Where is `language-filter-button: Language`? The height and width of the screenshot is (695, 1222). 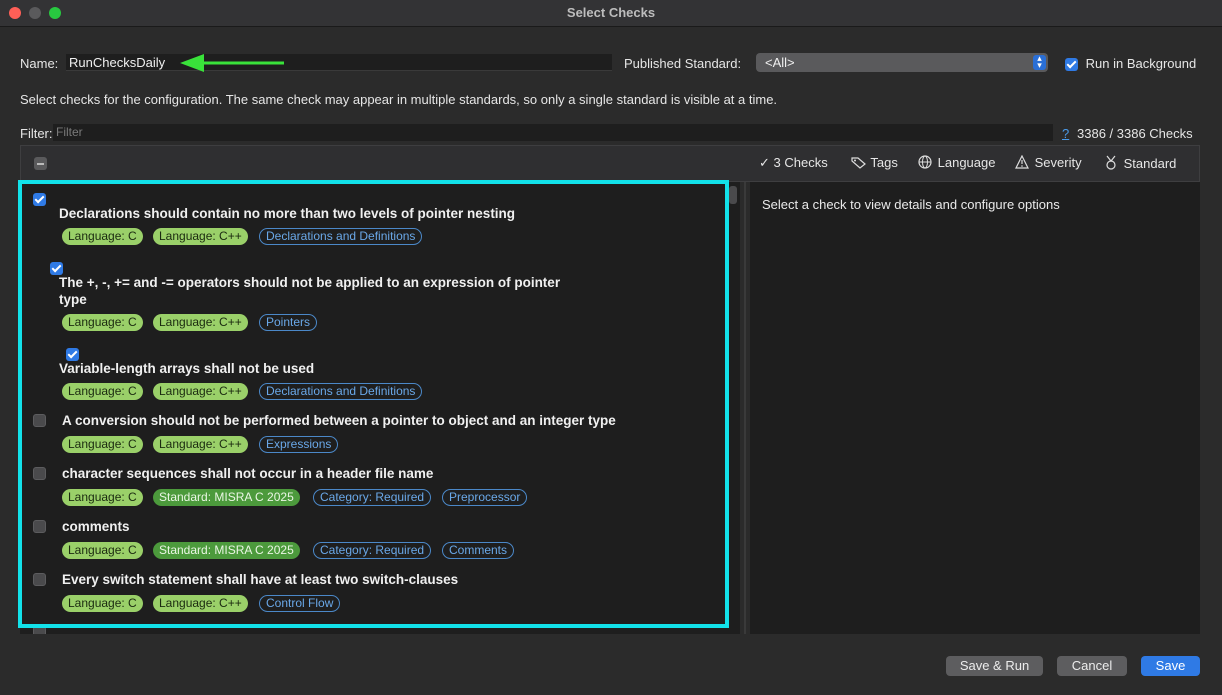 language-filter-button: Language is located at coordinates (956, 162).